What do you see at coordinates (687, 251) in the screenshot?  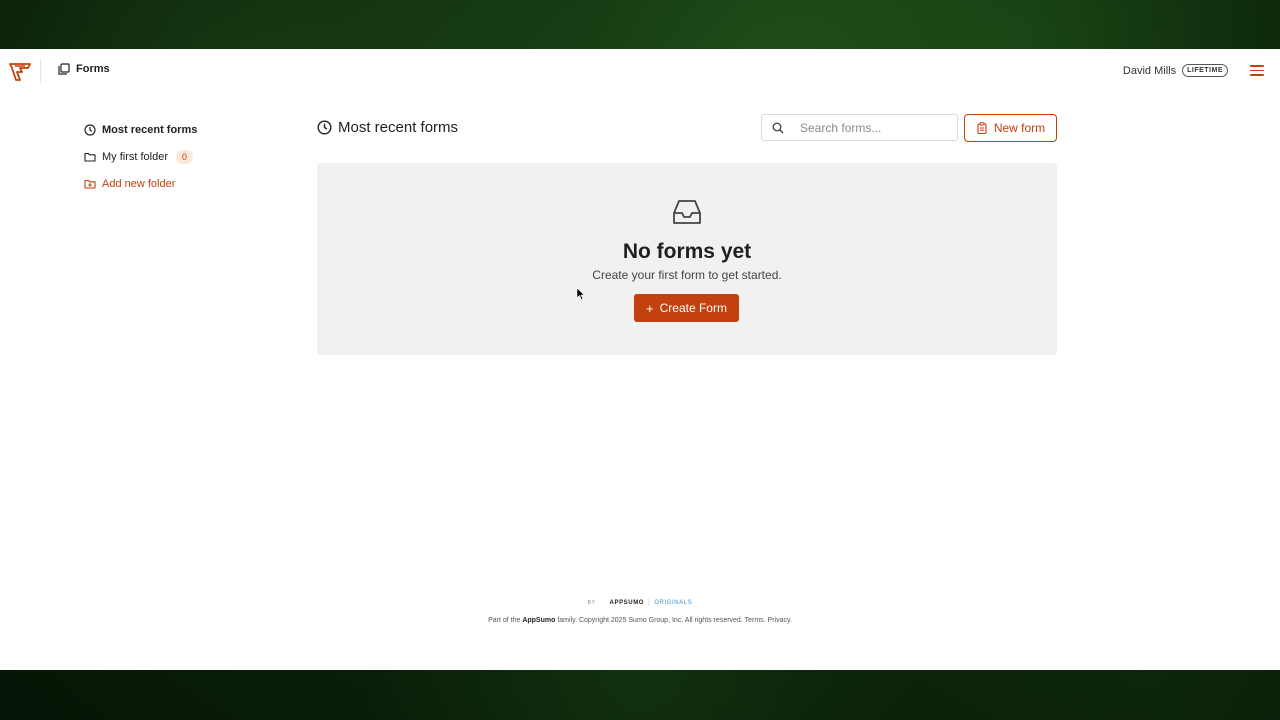 I see `empty-state-title: No forms yet` at bounding box center [687, 251].